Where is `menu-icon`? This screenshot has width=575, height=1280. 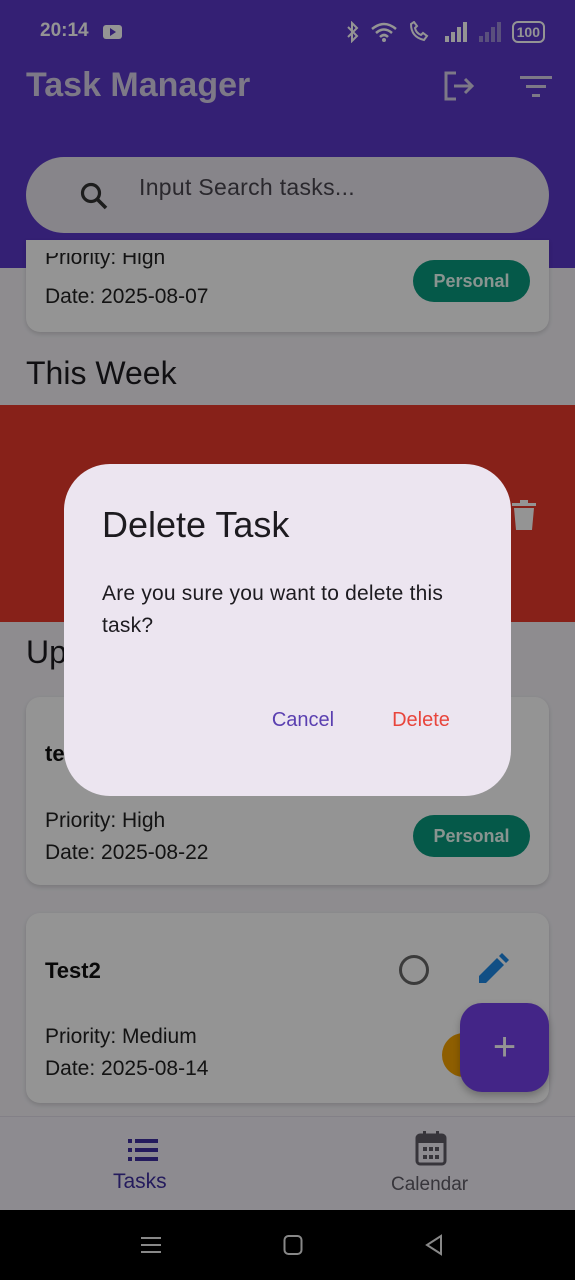
menu-icon is located at coordinates (151, 1245).